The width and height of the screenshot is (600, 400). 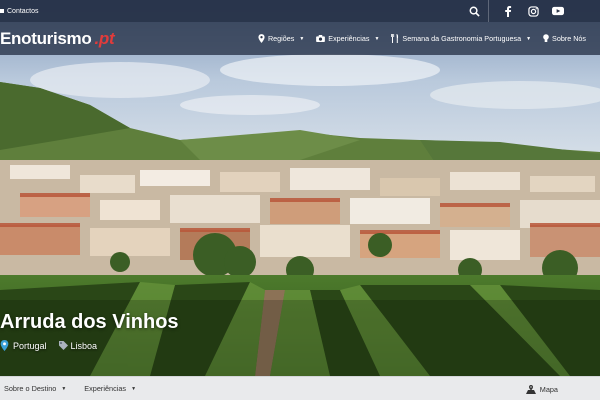 I want to click on top-icons, so click(x=509, y=11).